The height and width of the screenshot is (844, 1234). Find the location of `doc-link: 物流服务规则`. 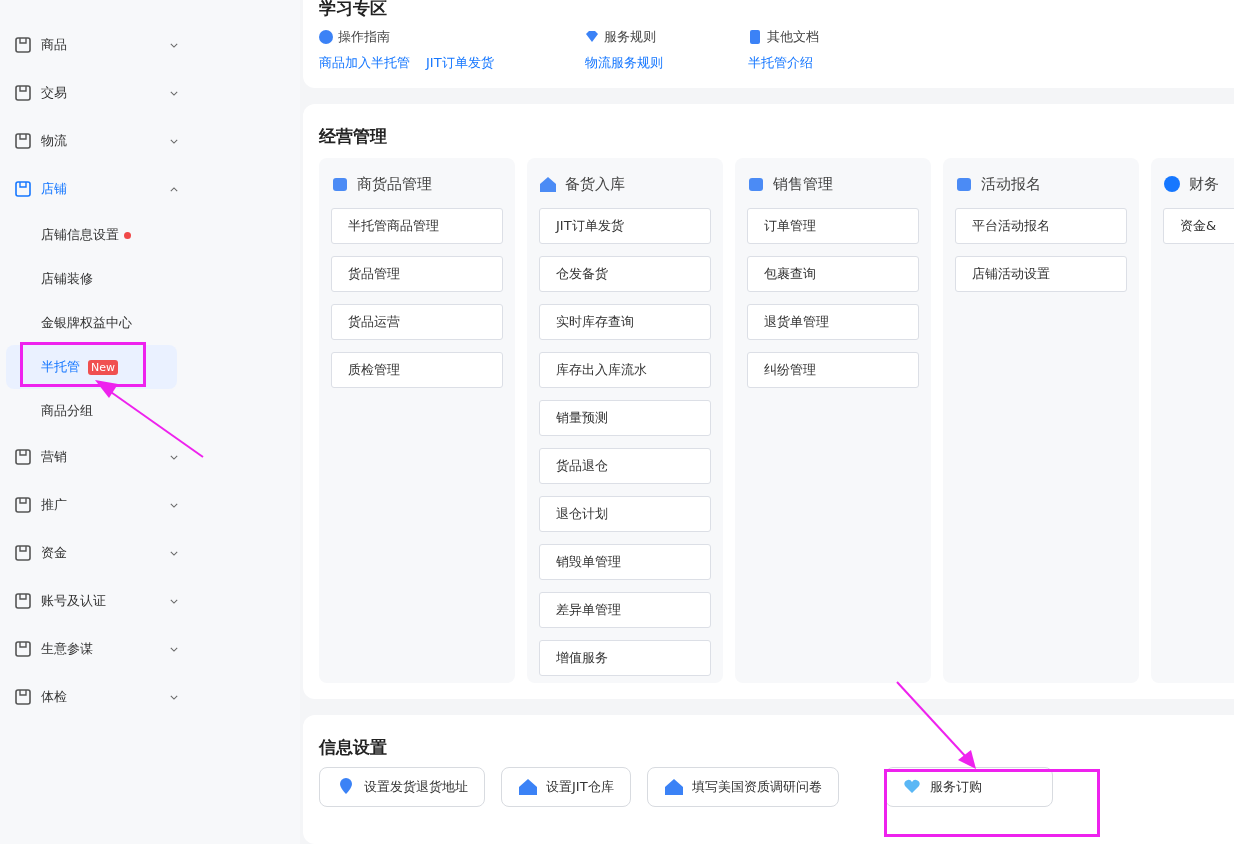

doc-link: 物流服务规则 is located at coordinates (624, 63).